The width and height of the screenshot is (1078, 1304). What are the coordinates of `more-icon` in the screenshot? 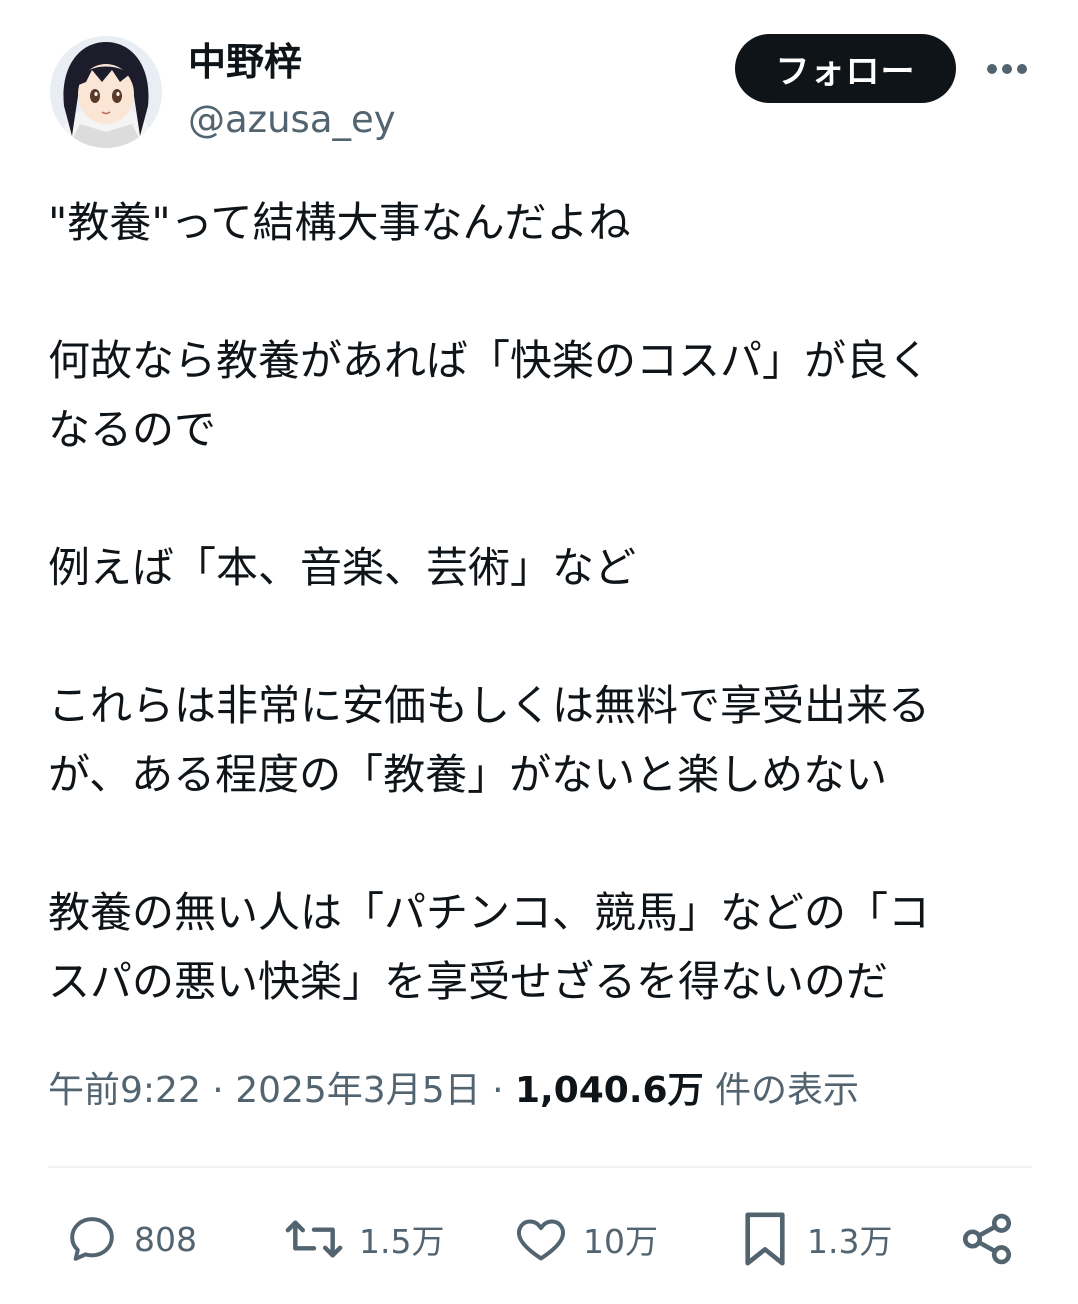 It's located at (1007, 69).